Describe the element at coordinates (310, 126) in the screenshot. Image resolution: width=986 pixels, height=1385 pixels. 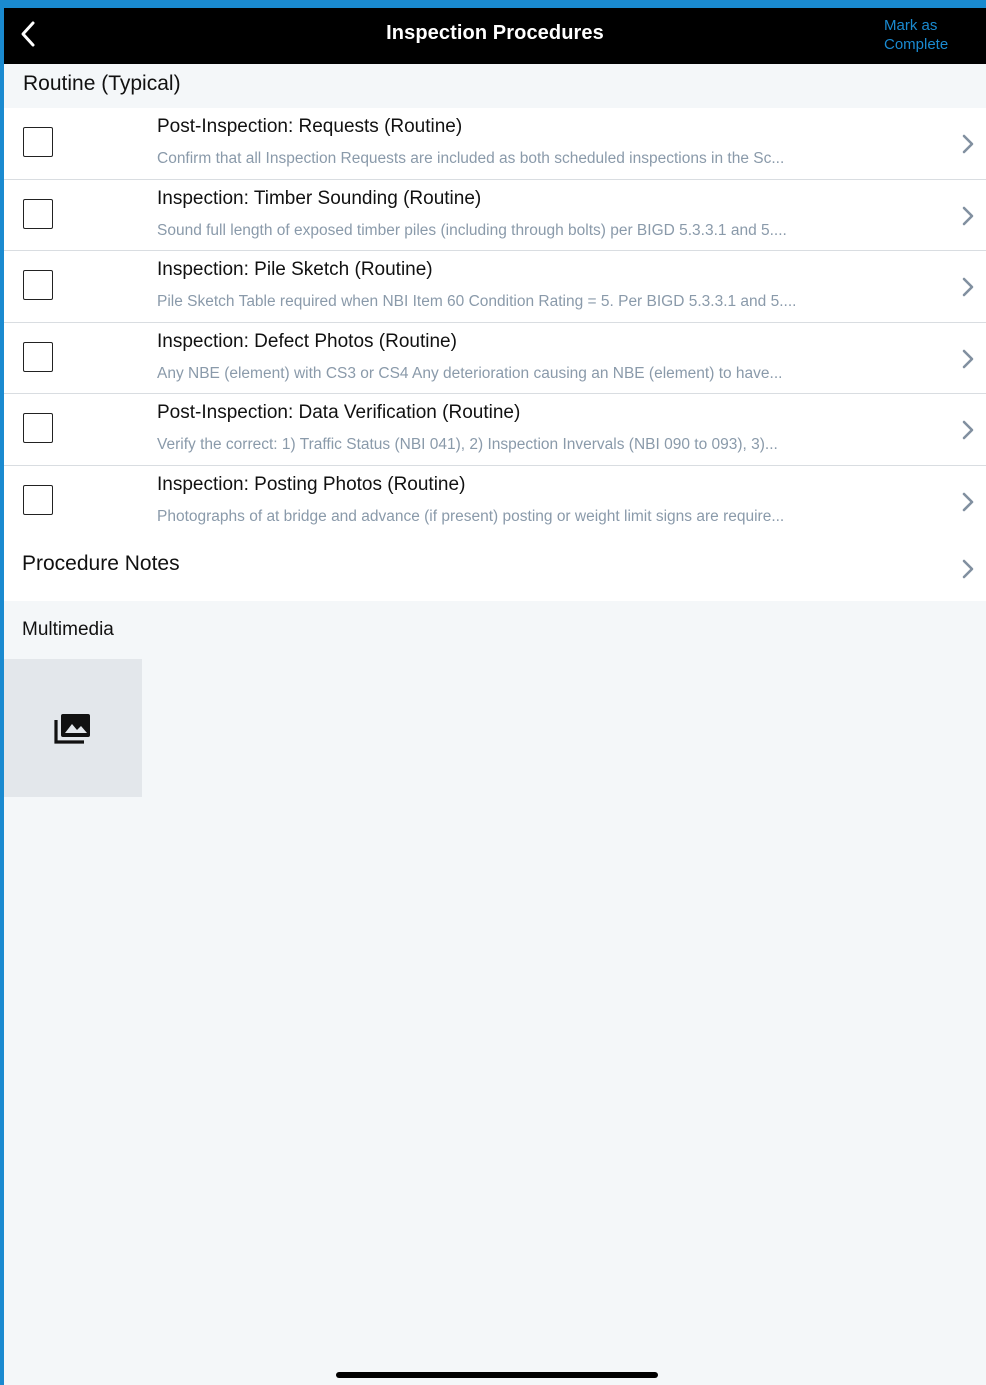
I see `procedure-title: Post-Inspection: Requests (Routine)` at that location.